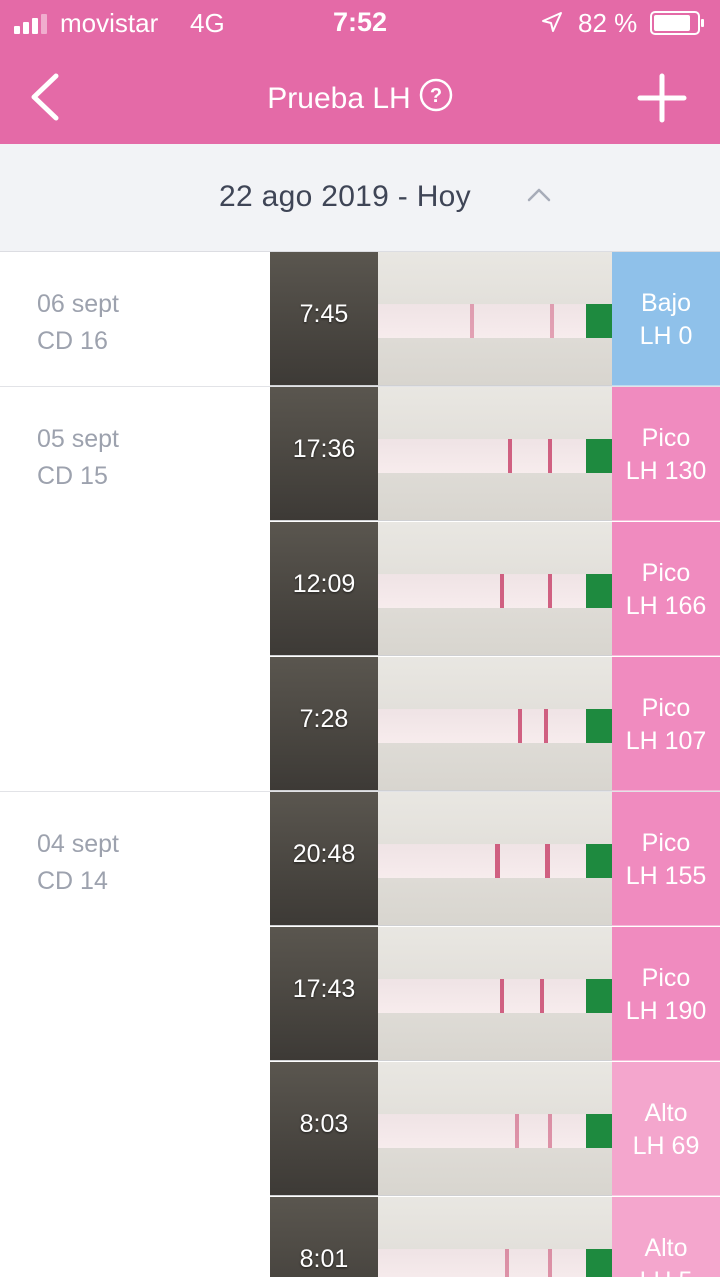  I want to click on test-strip-photo: 7:28, so click(441, 724).